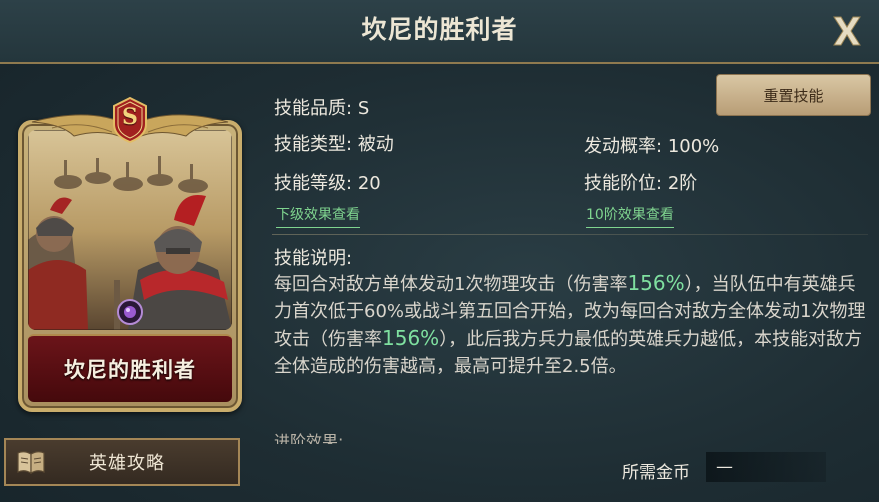 The width and height of the screenshot is (879, 502). I want to click on advanced-effect-title: 进阶效果:, so click(309, 438).